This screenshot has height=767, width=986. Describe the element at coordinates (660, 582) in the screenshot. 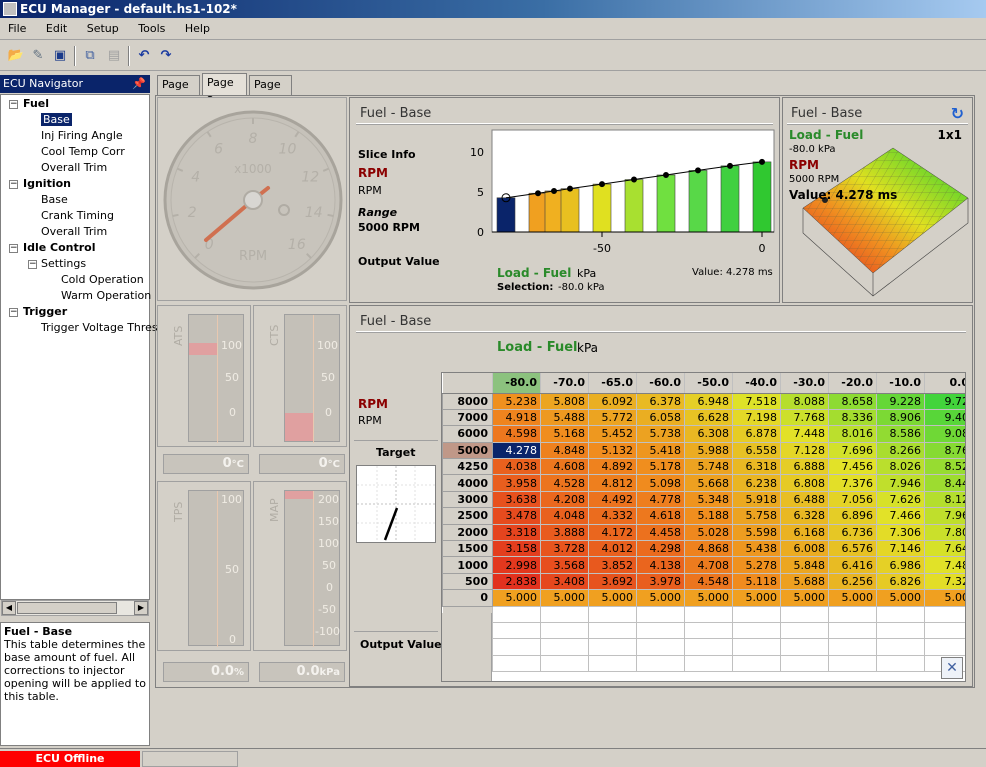

I see `table-cell: 3.978` at that location.